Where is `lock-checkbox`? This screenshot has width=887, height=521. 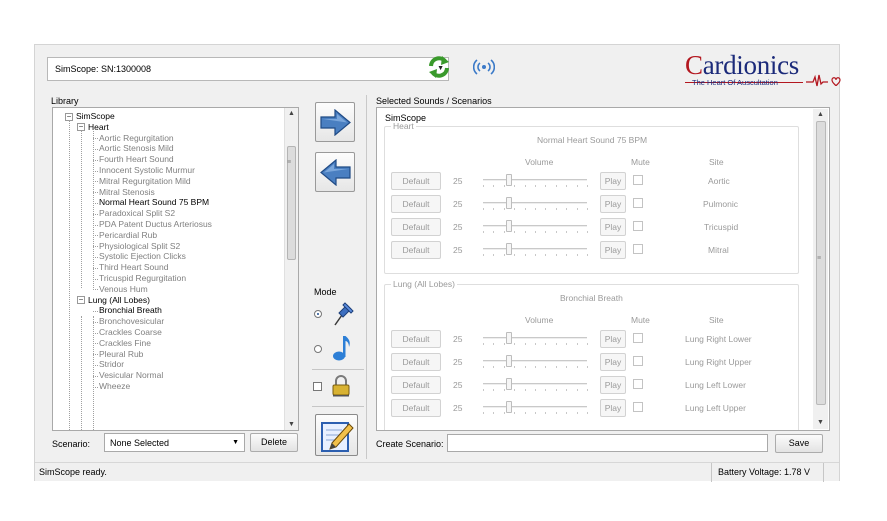 lock-checkbox is located at coordinates (317, 386).